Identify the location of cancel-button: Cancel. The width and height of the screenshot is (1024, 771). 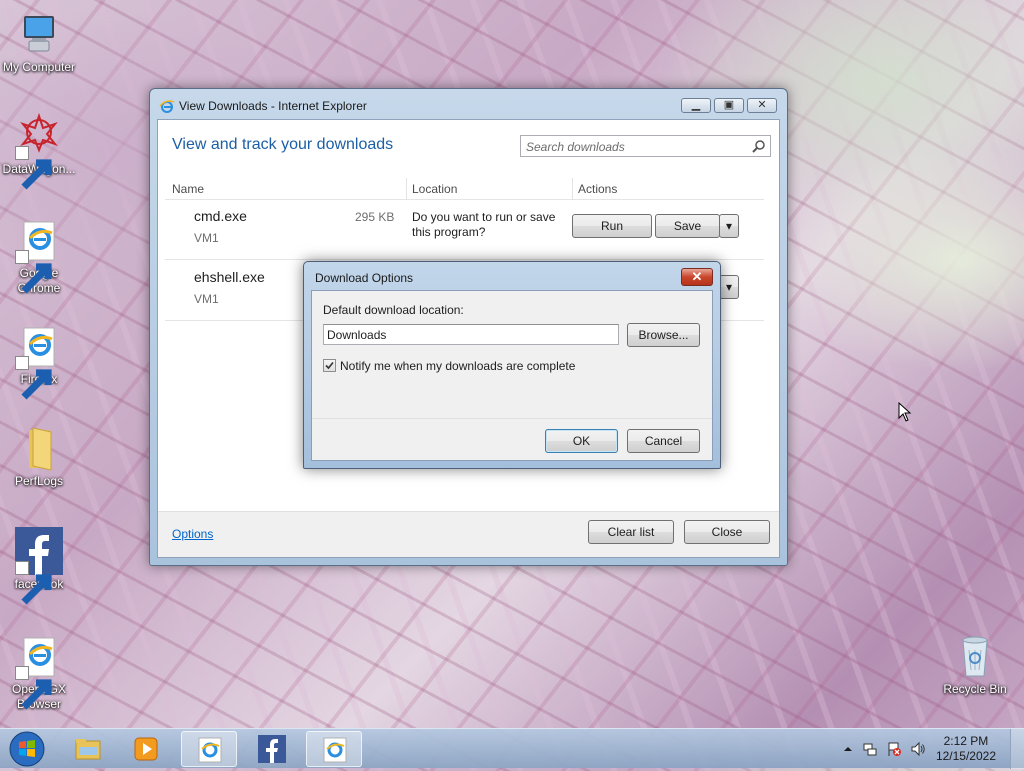
(663, 441).